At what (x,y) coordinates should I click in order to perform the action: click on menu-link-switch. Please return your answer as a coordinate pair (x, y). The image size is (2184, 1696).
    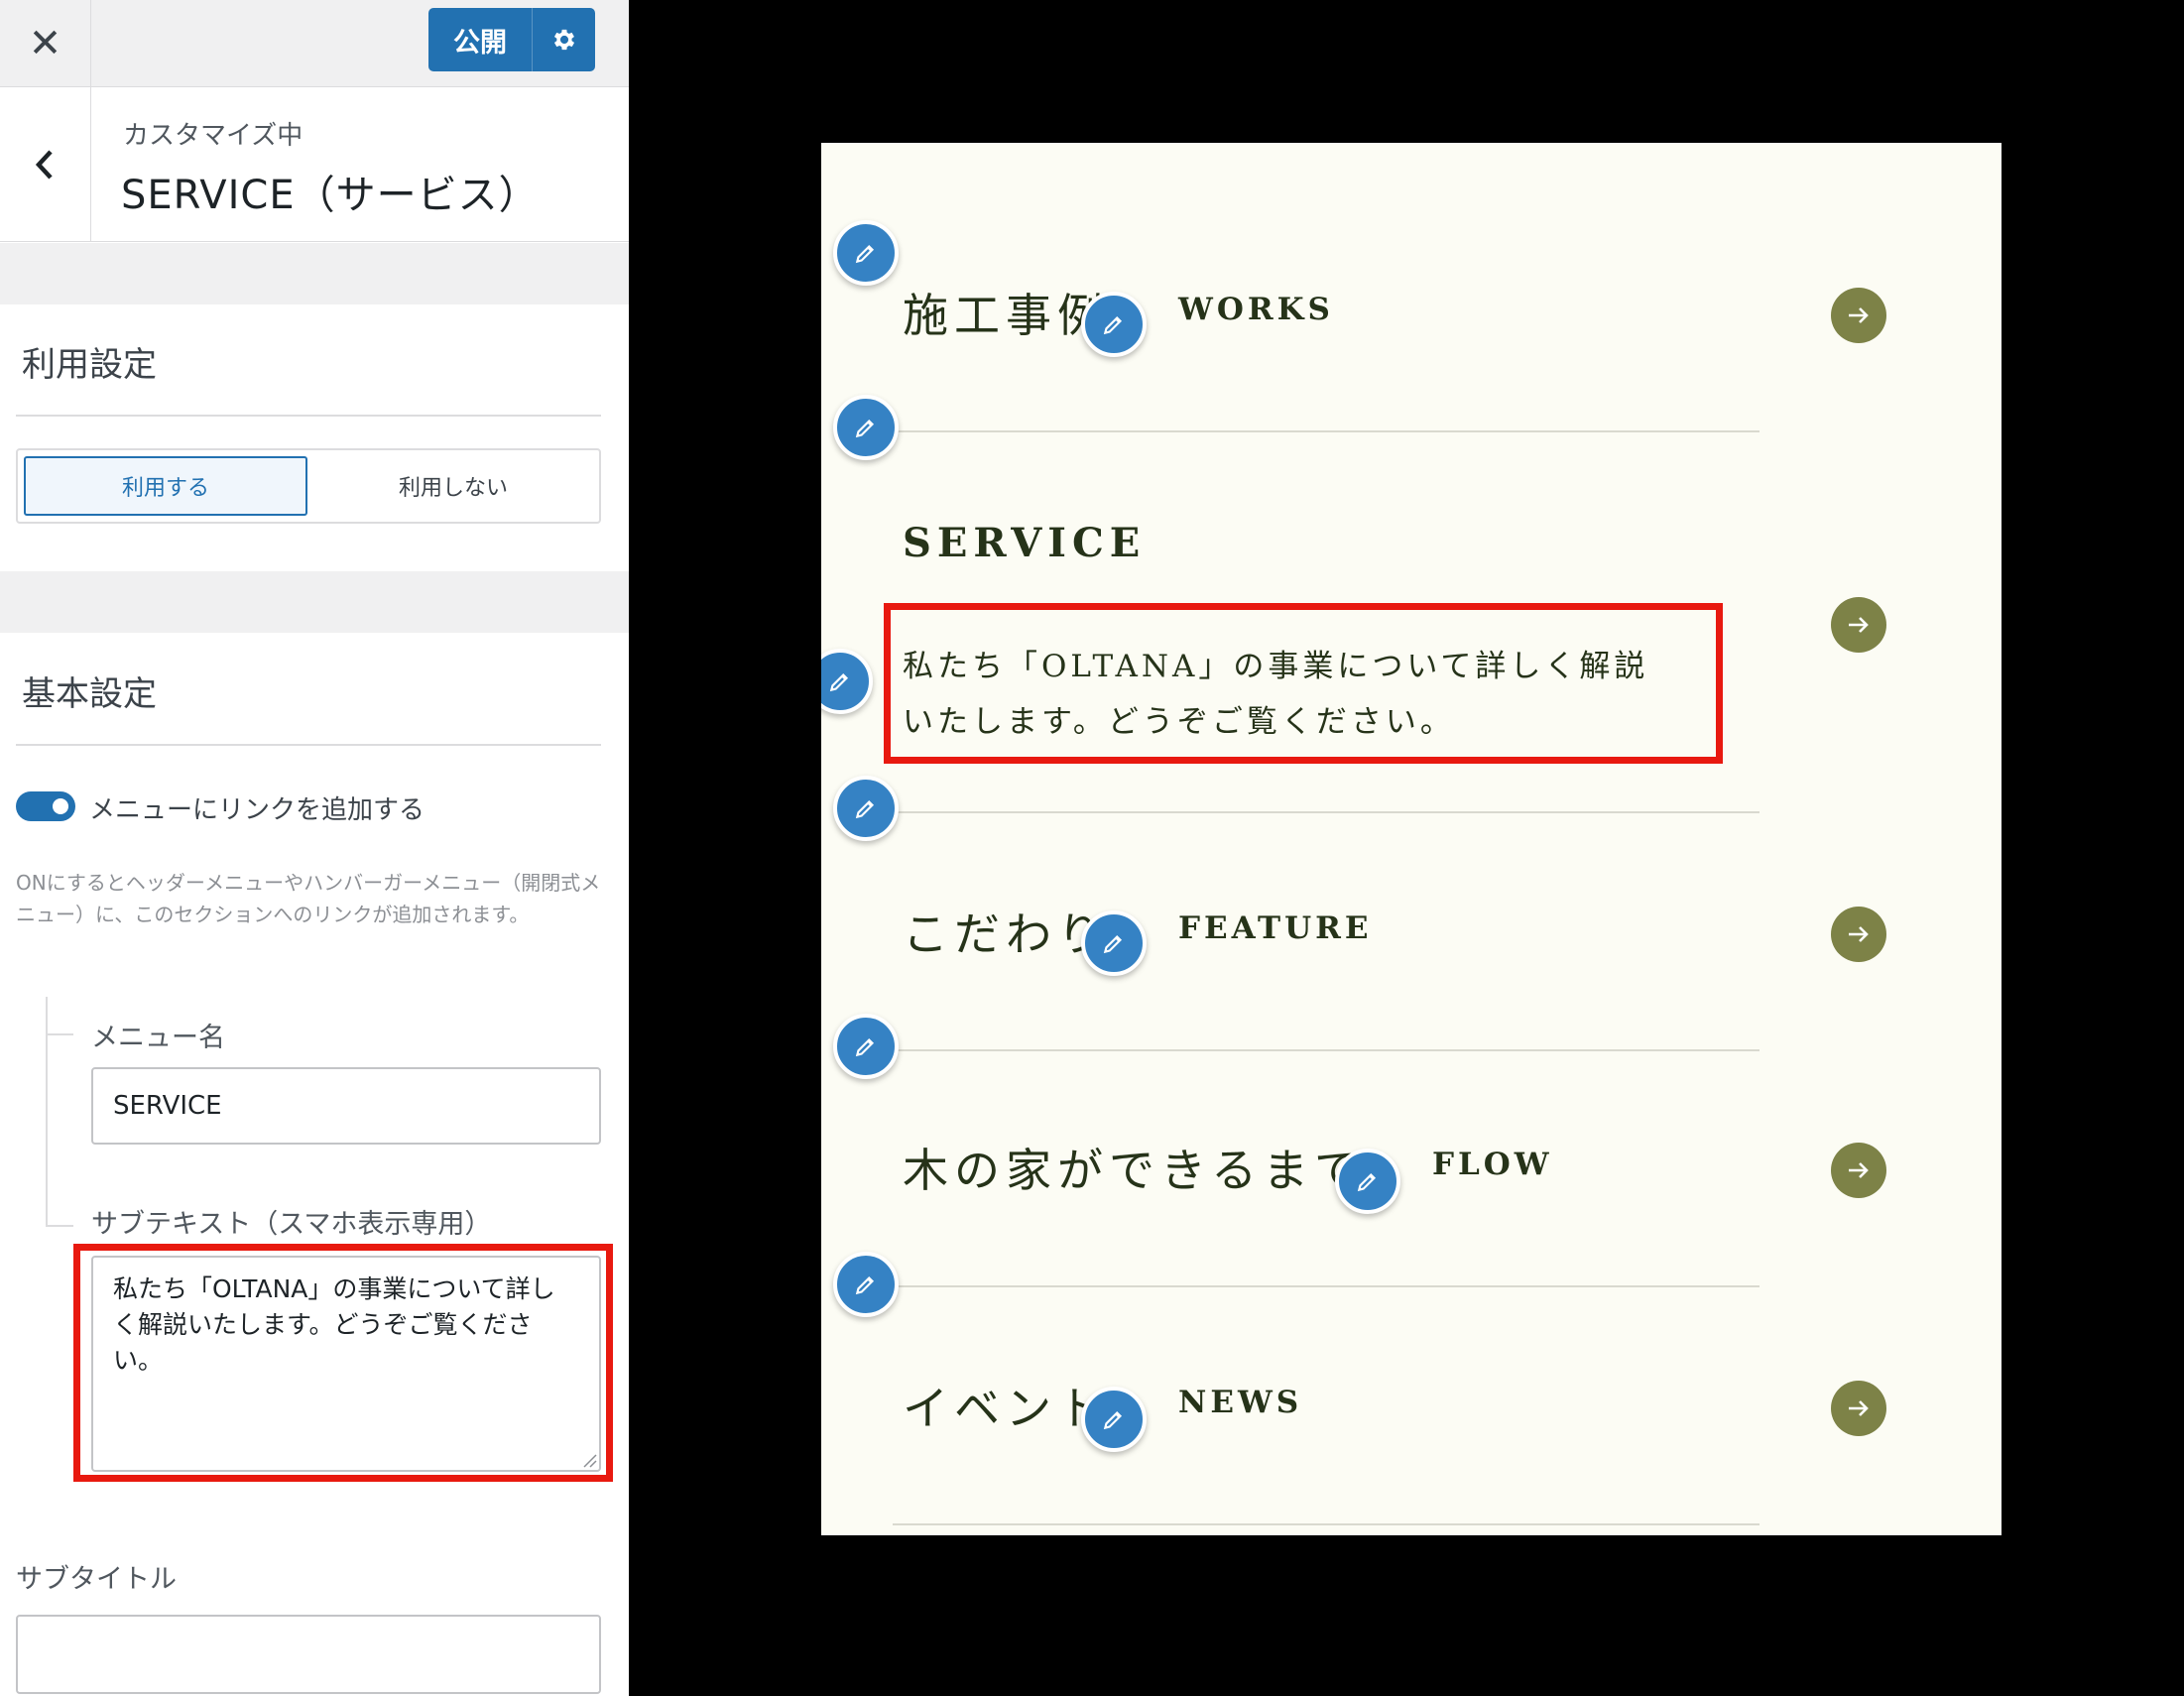
    Looking at the image, I should click on (45, 806).